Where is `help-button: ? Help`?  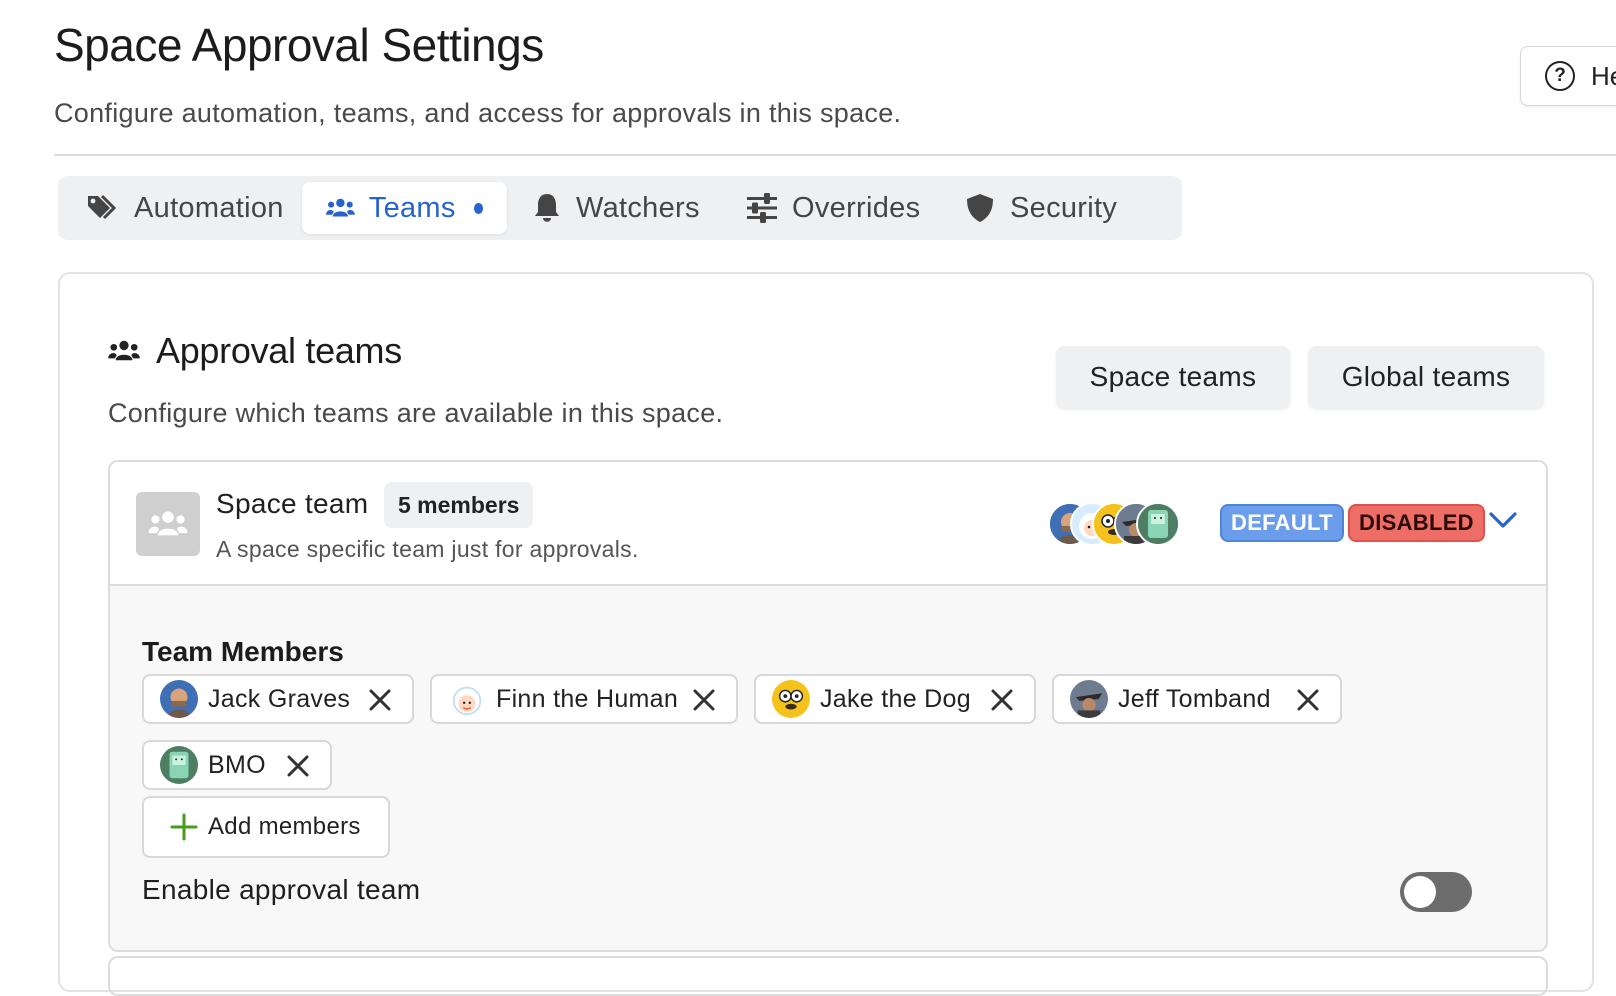
help-button: ? Help is located at coordinates (1568, 76).